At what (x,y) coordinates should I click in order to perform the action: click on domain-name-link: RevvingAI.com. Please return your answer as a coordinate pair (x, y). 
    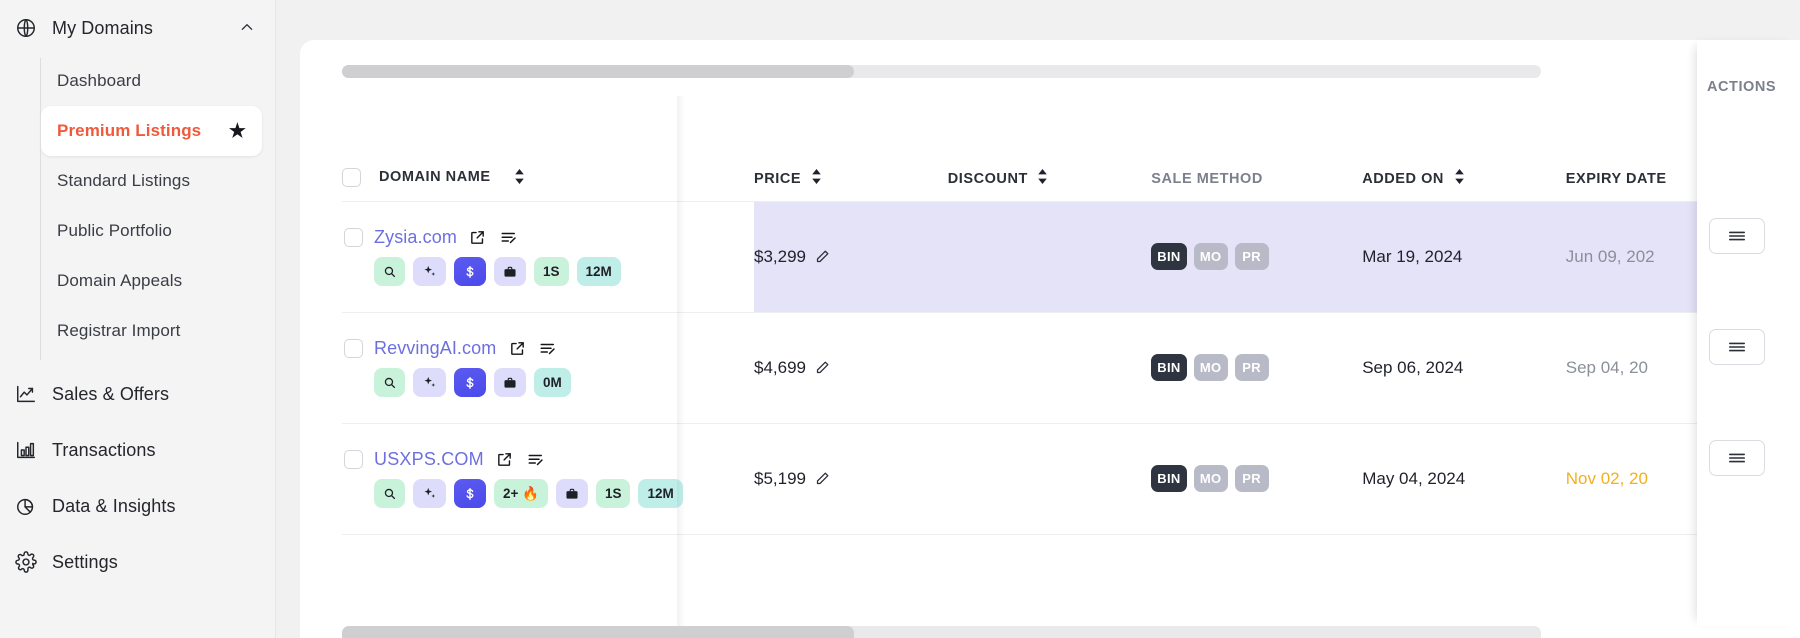
    Looking at the image, I should click on (435, 348).